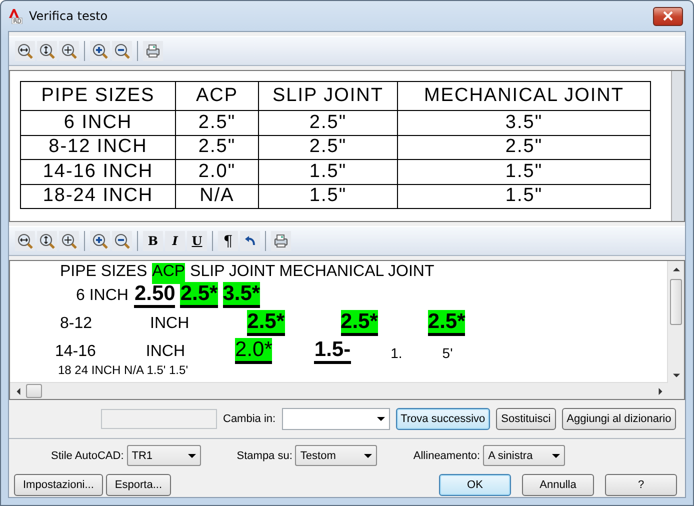 The height and width of the screenshot is (506, 694). I want to click on table-cell: 2.0", so click(217, 172).